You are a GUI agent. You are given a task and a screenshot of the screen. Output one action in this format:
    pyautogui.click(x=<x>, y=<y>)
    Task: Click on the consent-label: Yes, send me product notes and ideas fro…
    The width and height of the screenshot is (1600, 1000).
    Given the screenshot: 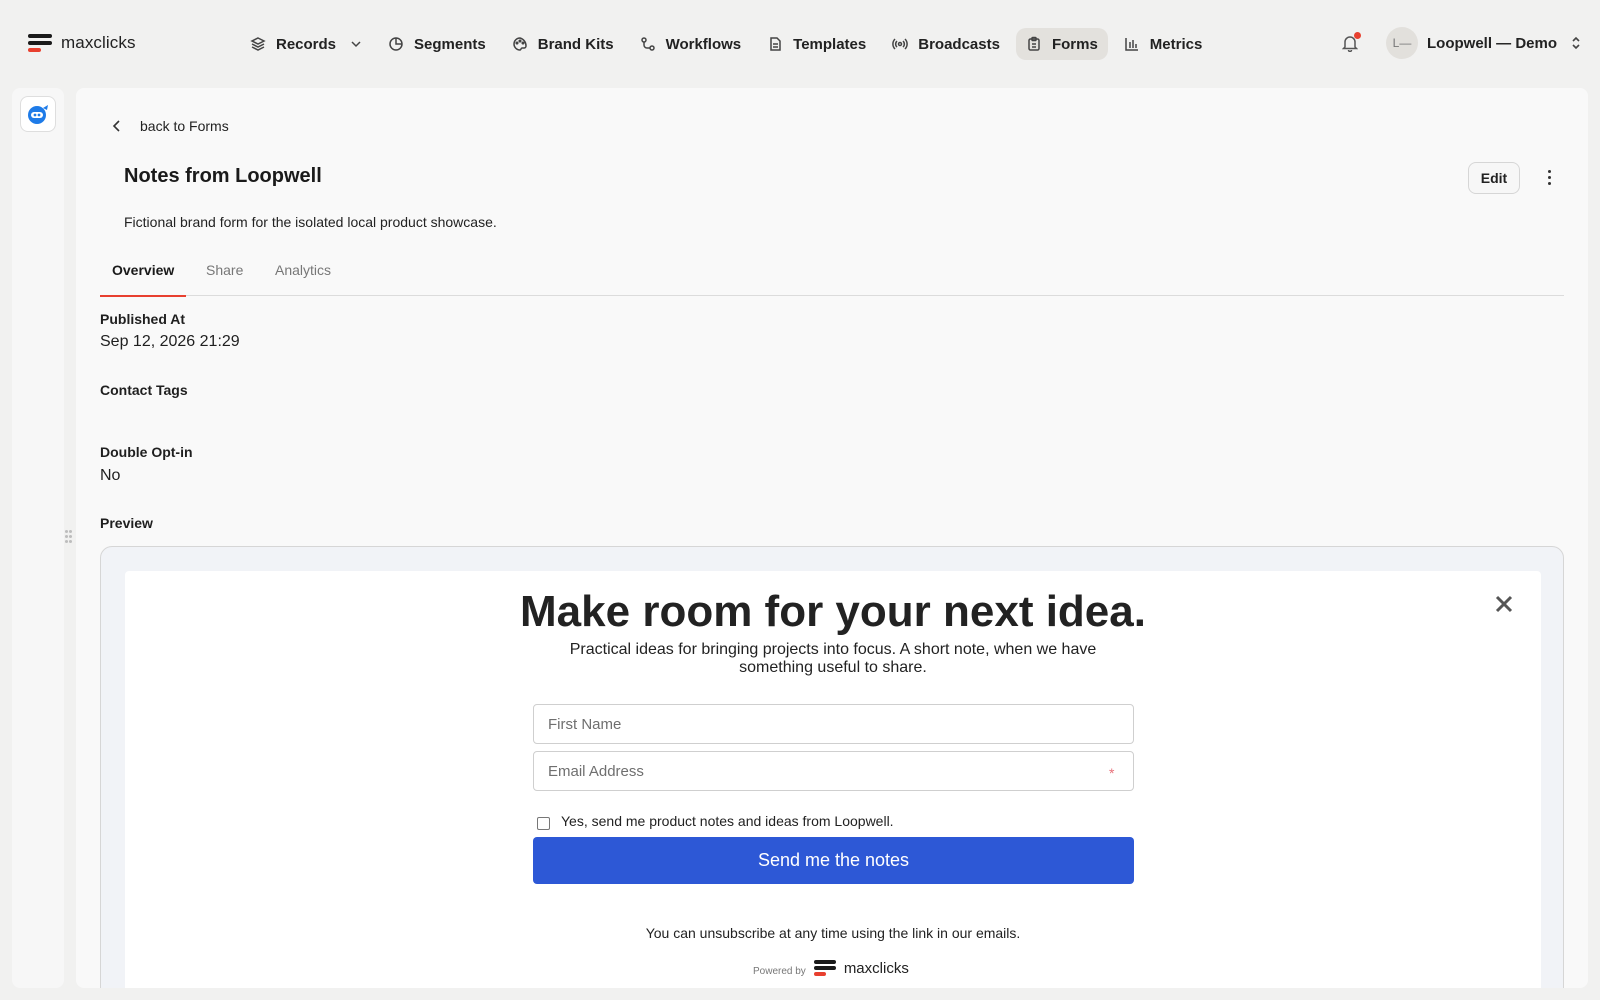 What is the action you would take?
    pyautogui.click(x=727, y=821)
    